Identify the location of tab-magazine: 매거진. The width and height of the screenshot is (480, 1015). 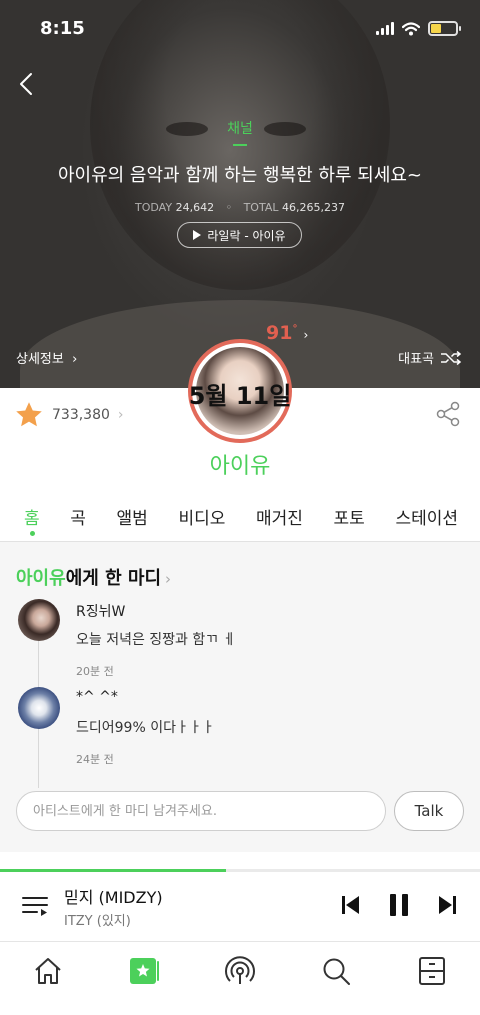
(279, 519).